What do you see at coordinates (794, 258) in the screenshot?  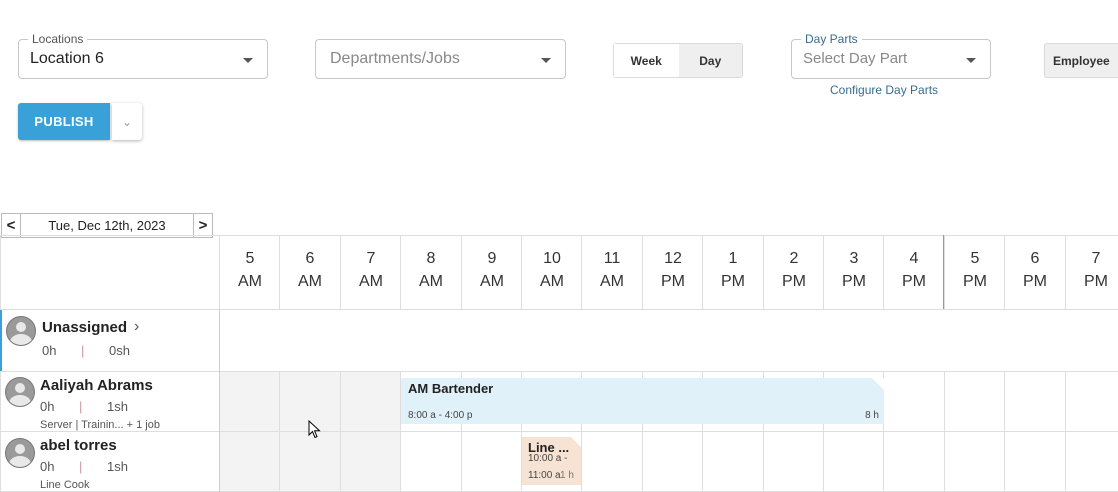 I see `hour-number: 2` at bounding box center [794, 258].